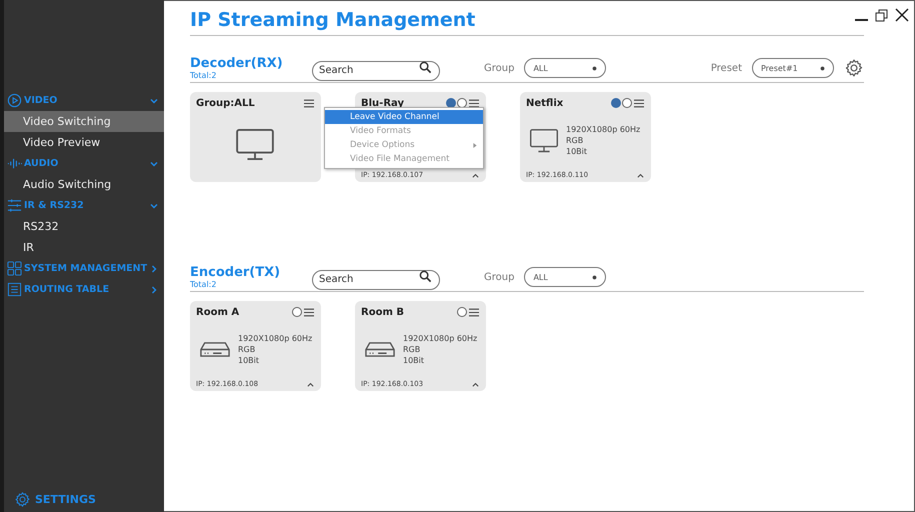 Image resolution: width=915 pixels, height=512 pixels. What do you see at coordinates (882, 15) in the screenshot?
I see `restore-icon` at bounding box center [882, 15].